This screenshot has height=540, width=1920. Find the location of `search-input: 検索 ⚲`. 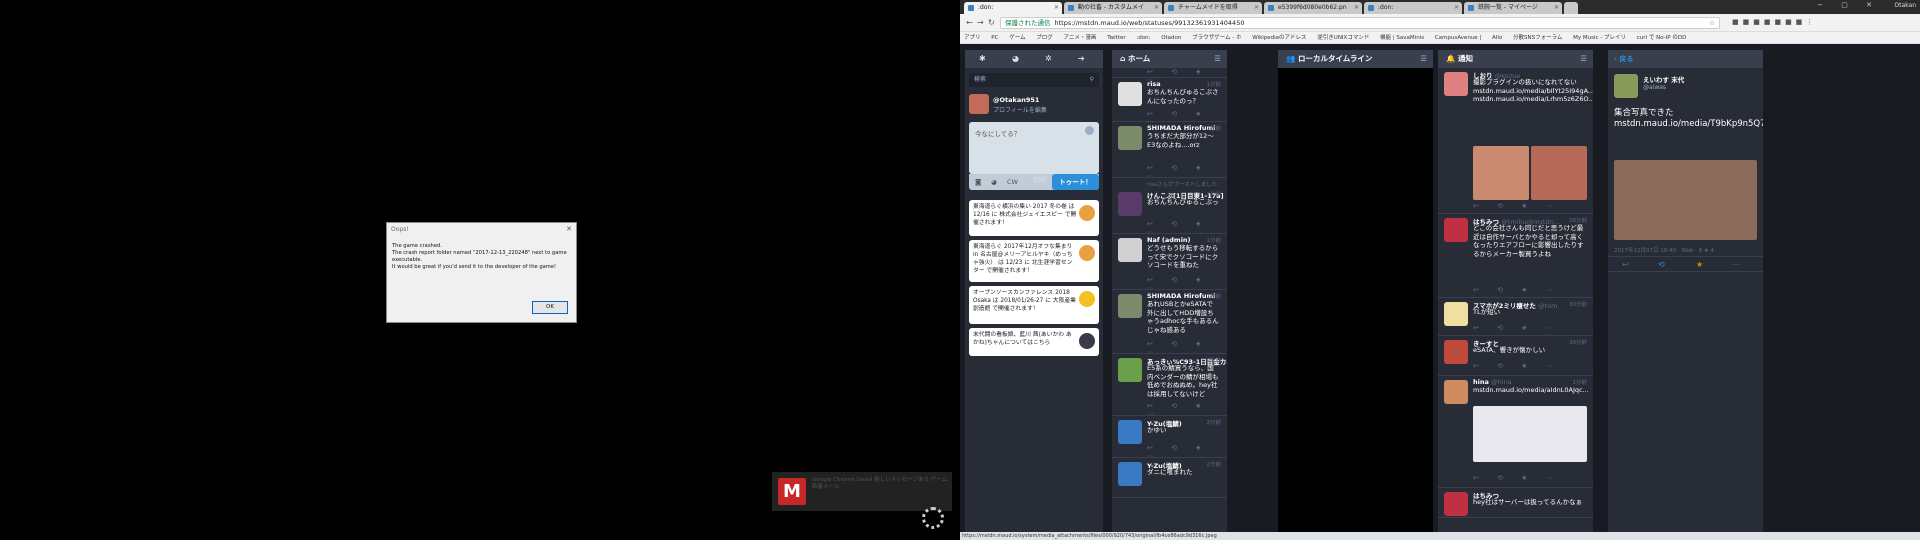

search-input: 検索 ⚲ is located at coordinates (1034, 80).